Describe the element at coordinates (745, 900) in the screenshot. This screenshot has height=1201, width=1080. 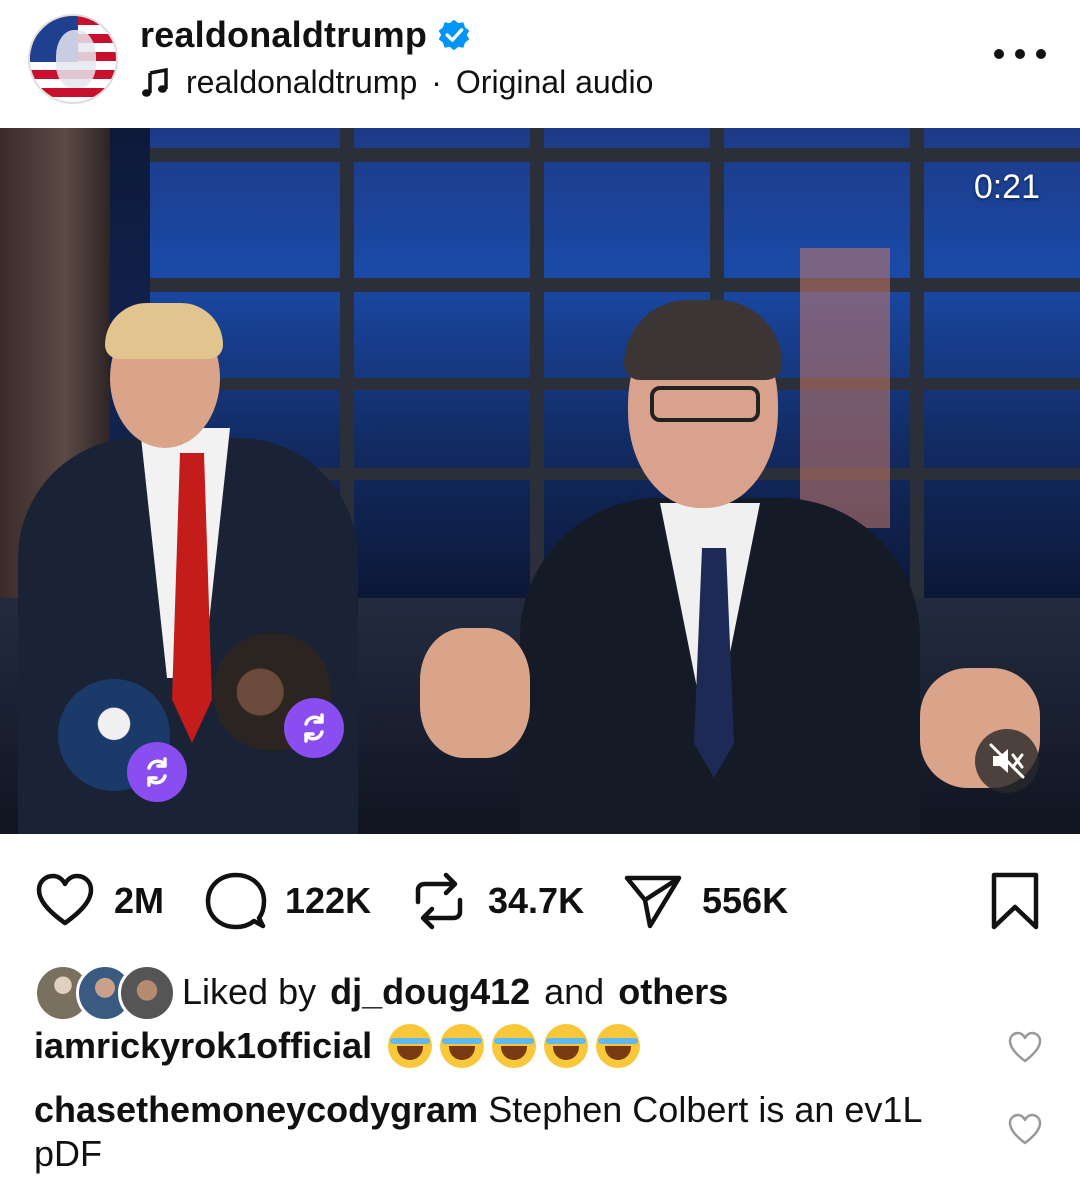
I see `share-count: 556K` at that location.